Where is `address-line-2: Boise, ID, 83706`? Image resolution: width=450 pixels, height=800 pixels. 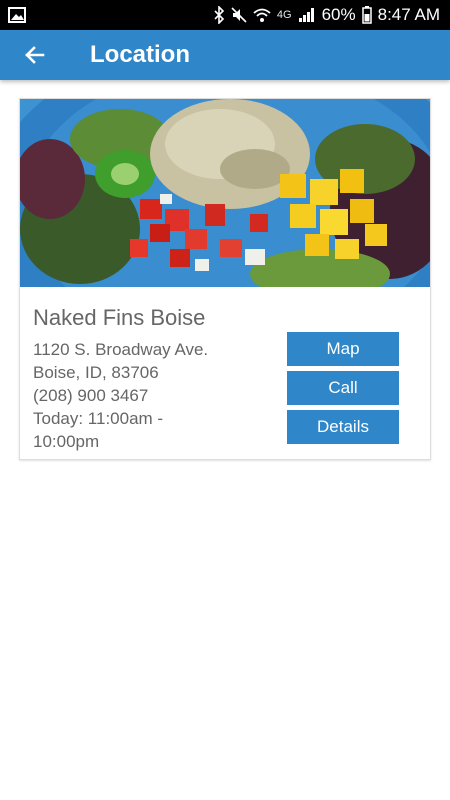 address-line-2: Boise, ID, 83706 is located at coordinates (96, 372).